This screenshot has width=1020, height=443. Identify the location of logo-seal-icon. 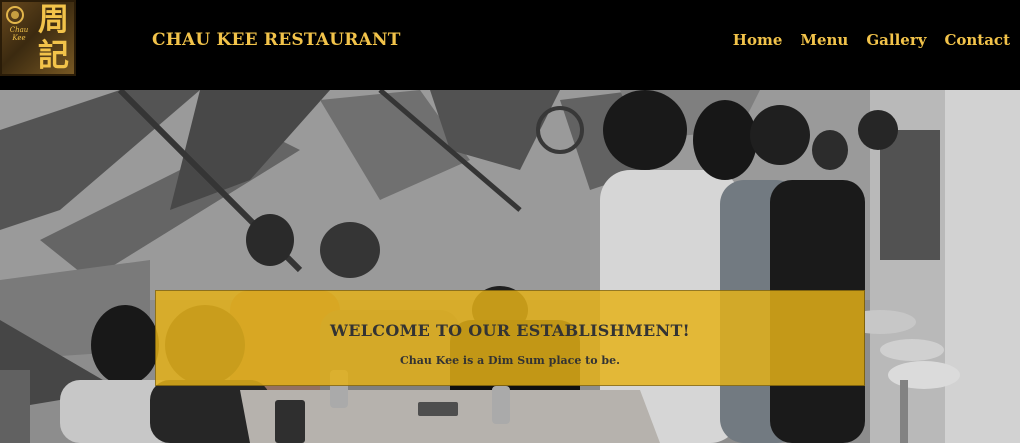
(15, 15).